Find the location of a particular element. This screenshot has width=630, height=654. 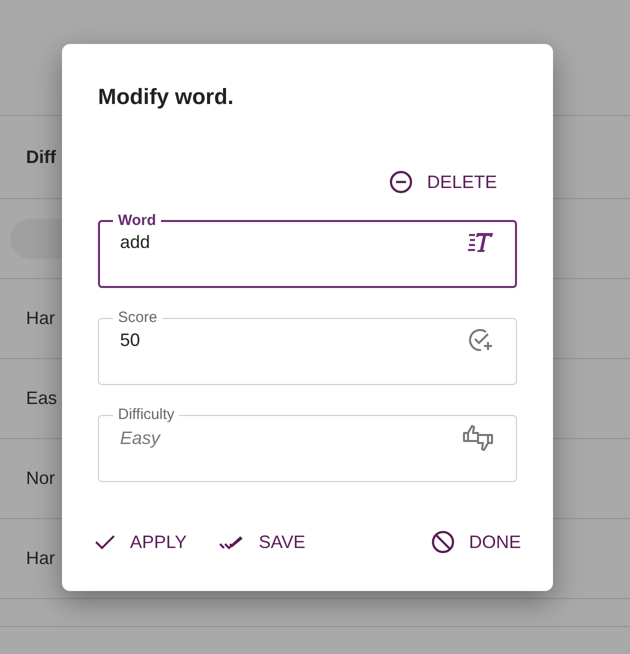

block-icon is located at coordinates (442, 542).